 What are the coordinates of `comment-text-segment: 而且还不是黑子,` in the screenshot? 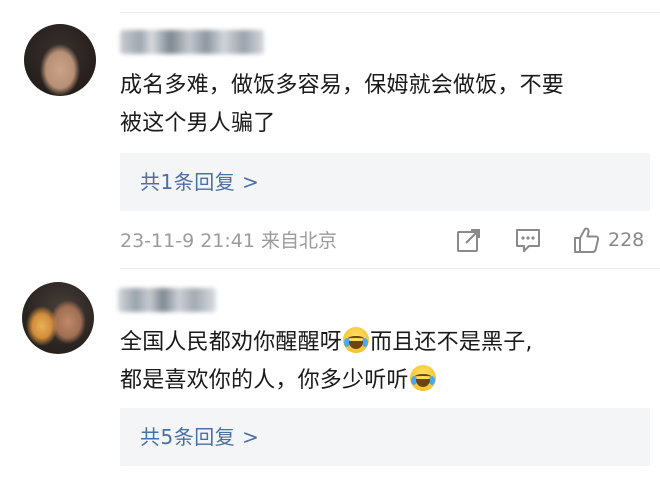 It's located at (451, 342).